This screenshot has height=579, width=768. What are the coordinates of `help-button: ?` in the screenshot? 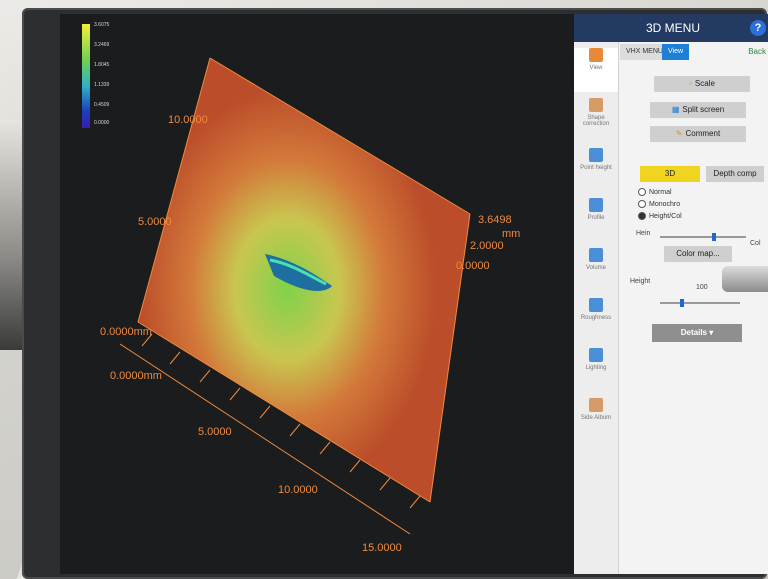 It's located at (758, 28).